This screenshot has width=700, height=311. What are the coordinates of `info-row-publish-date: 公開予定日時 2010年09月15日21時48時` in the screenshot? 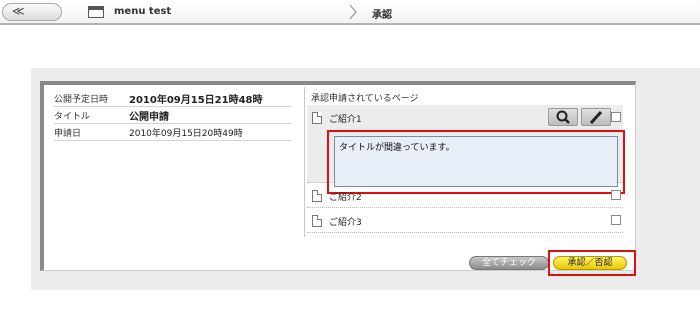 It's located at (173, 98).